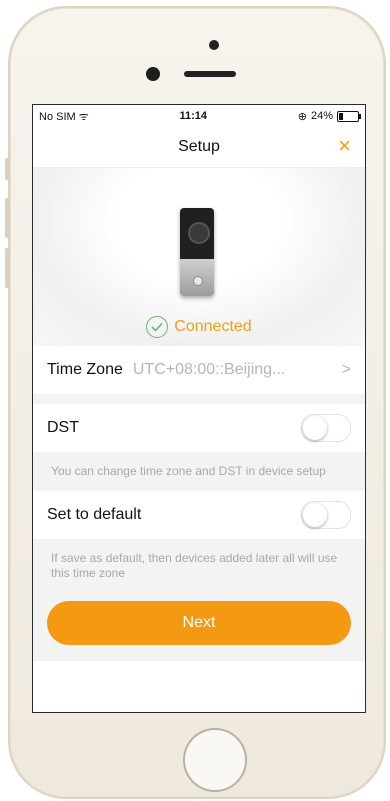 The width and height of the screenshot is (390, 801). Describe the element at coordinates (197, 252) in the screenshot. I see `doorbell-device-image` at that location.